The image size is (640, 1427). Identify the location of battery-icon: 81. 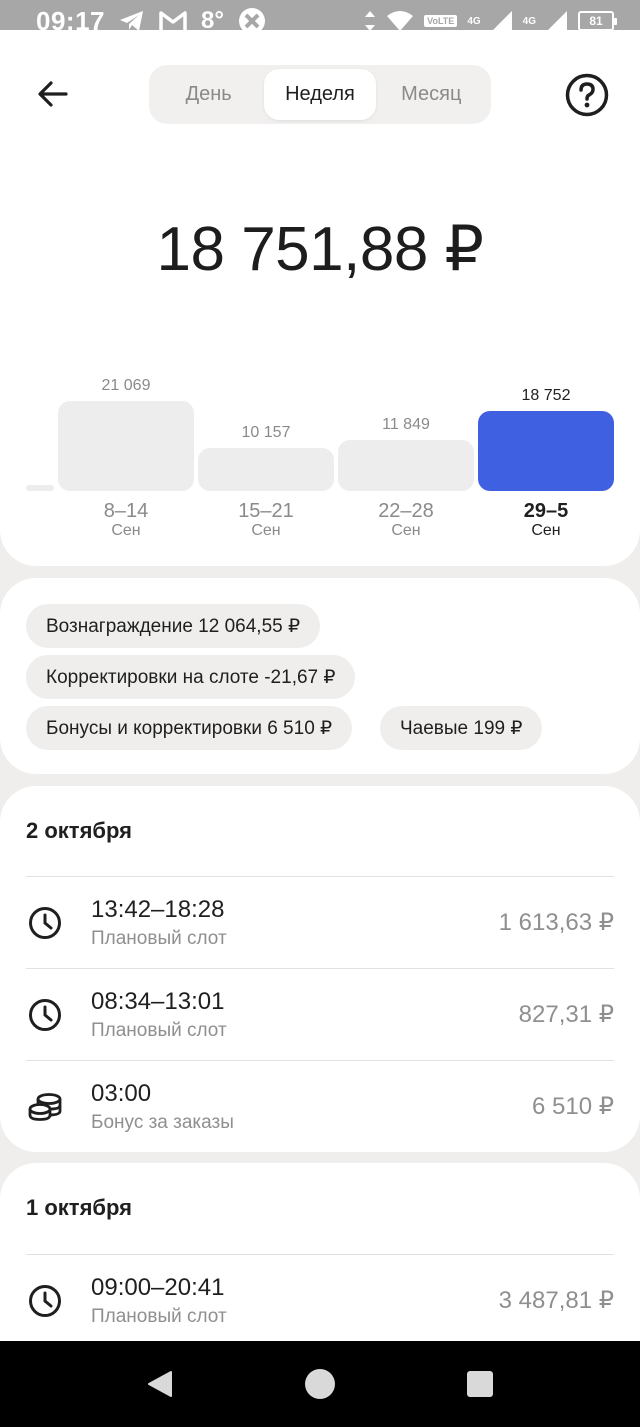
(597, 21).